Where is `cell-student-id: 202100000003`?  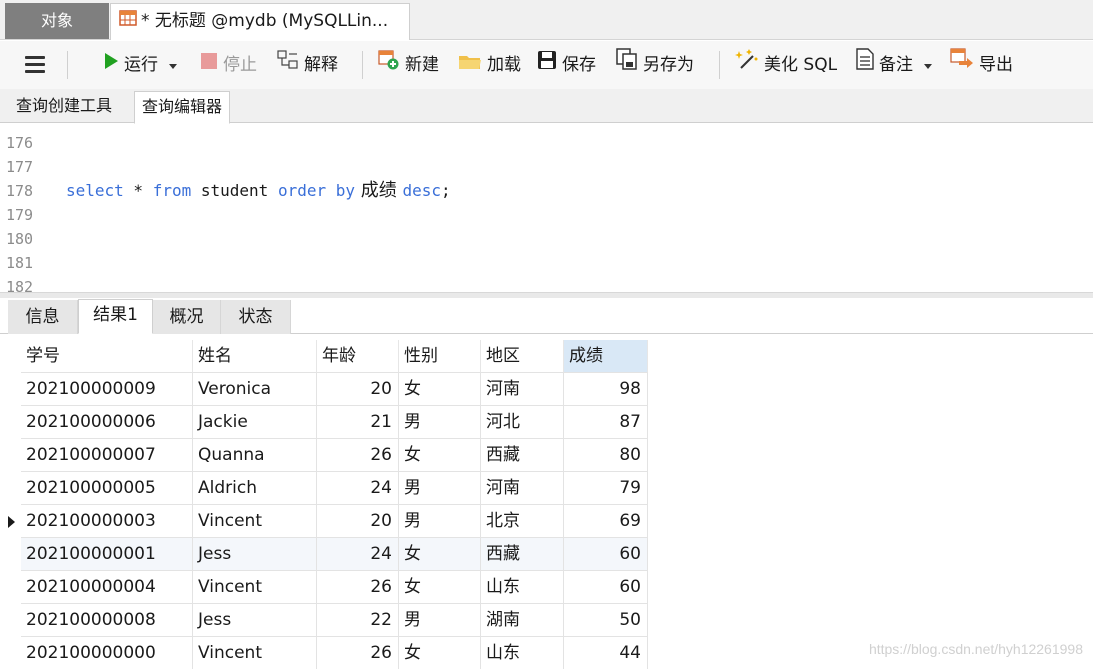 cell-student-id: 202100000003 is located at coordinates (107, 521).